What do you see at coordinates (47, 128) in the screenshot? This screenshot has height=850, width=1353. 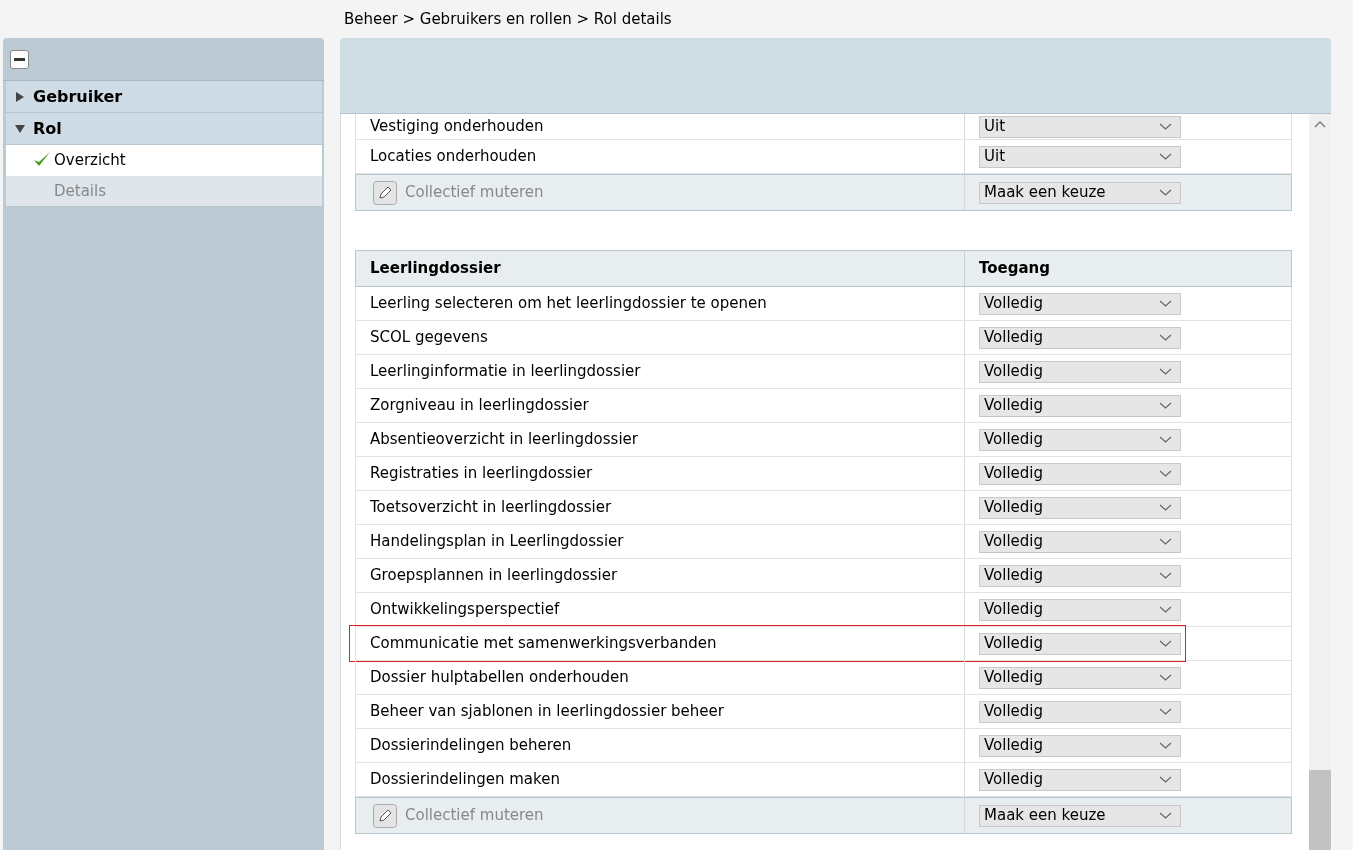 I see `group-label: Rol` at bounding box center [47, 128].